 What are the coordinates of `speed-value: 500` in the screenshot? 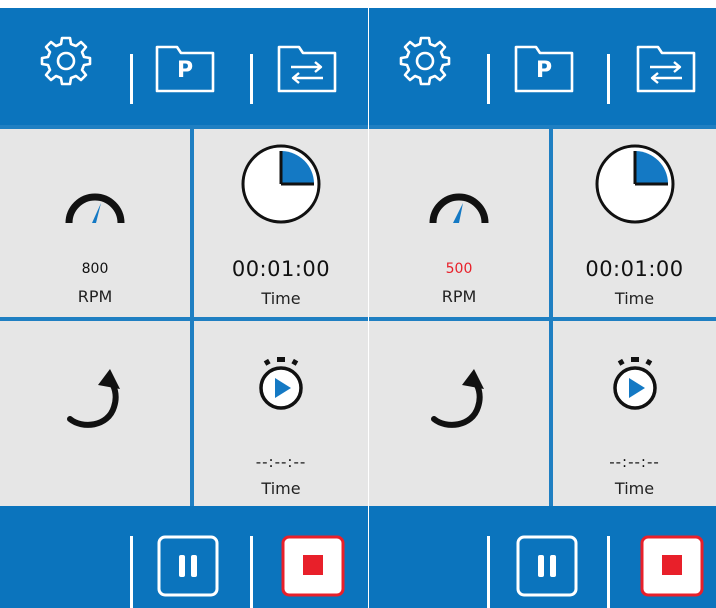 It's located at (459, 269).